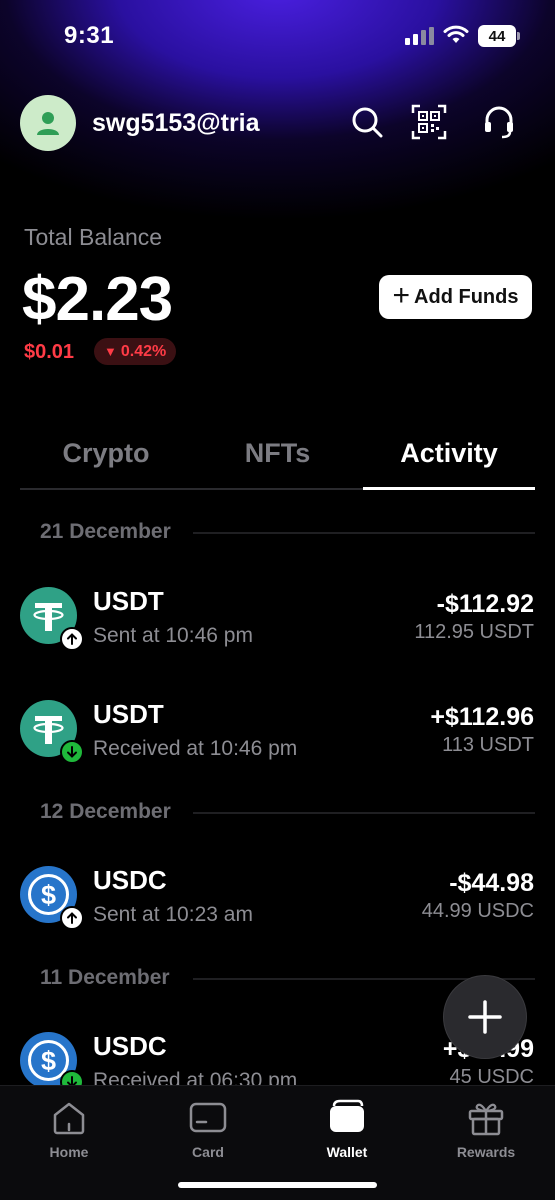 The image size is (555, 1200). What do you see at coordinates (488, 745) in the screenshot?
I see `tx-quantity: 113 USDT` at bounding box center [488, 745].